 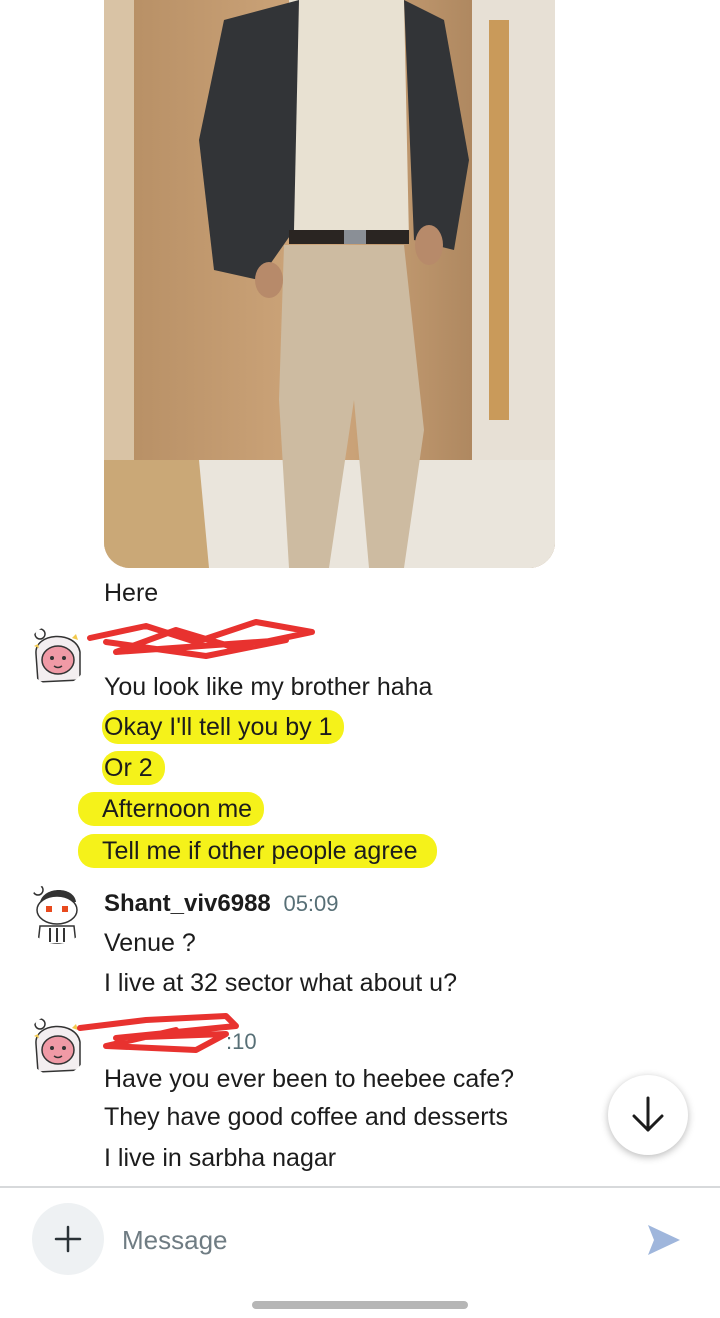 What do you see at coordinates (311, 903) in the screenshot?
I see `timestamp: 05:09` at bounding box center [311, 903].